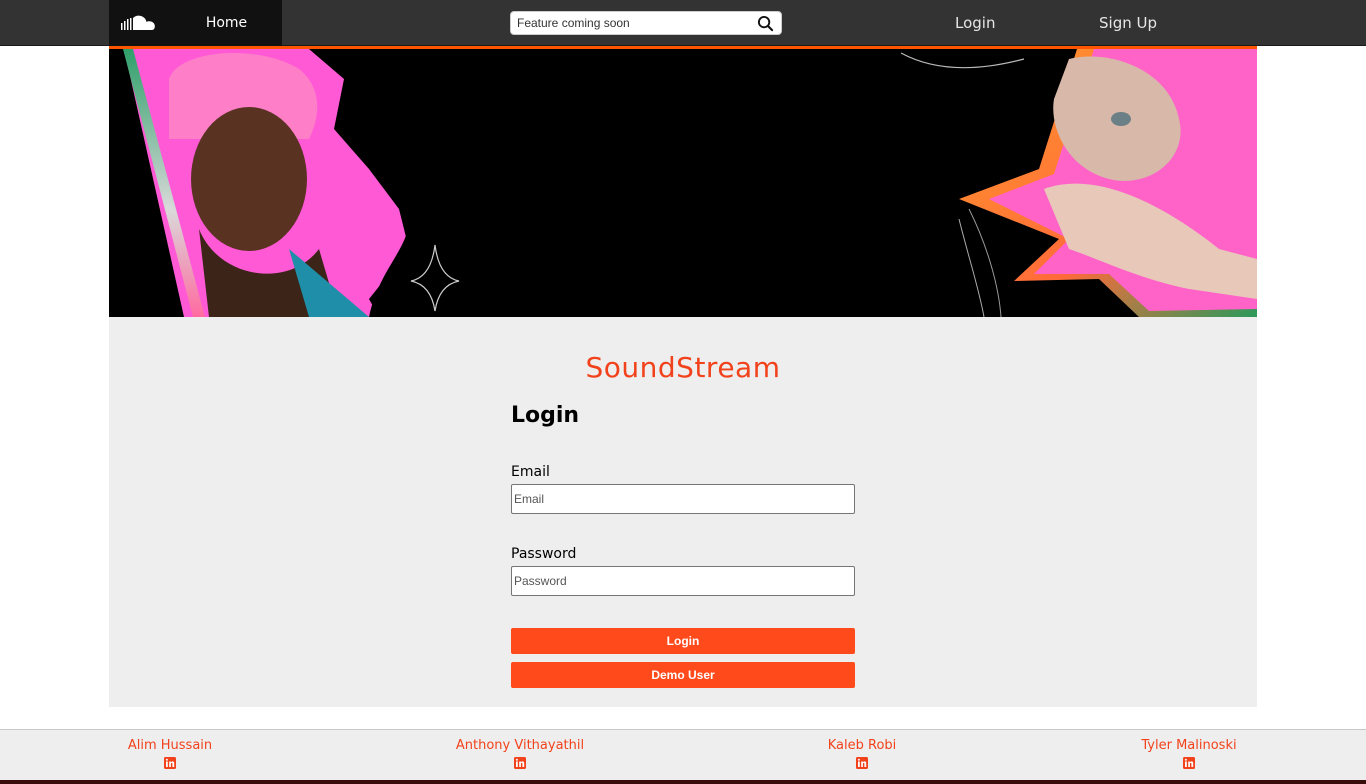 The width and height of the screenshot is (1366, 784). Describe the element at coordinates (635, 23) in the screenshot. I see `search-input` at that location.